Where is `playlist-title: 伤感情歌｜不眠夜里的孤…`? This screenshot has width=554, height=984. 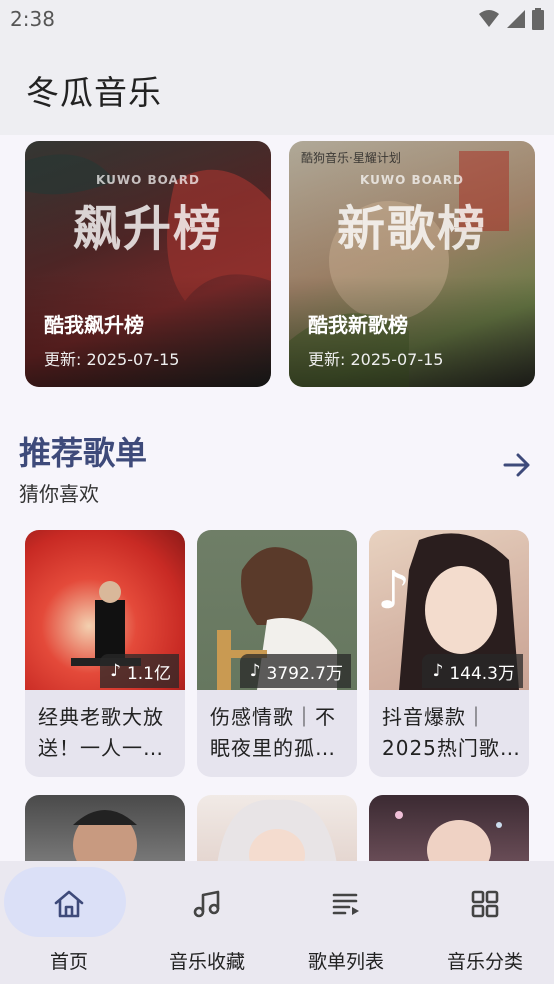
playlist-title: 伤感情歌｜不眠夜里的孤… is located at coordinates (273, 732).